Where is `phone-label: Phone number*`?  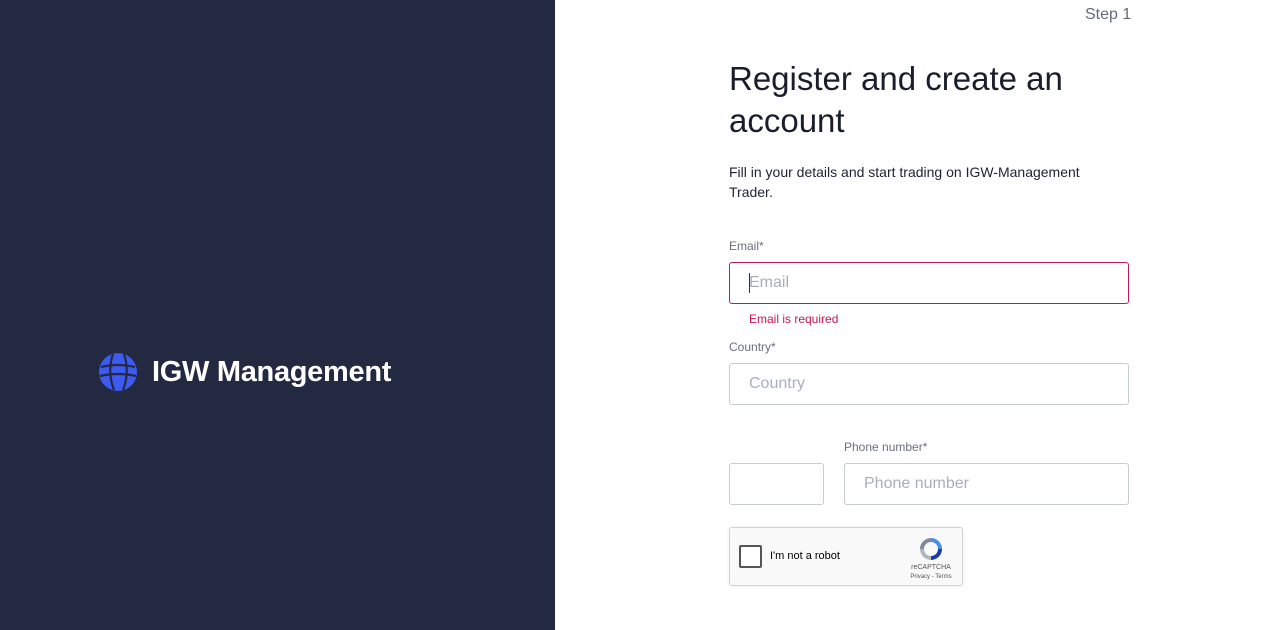
phone-label: Phone number* is located at coordinates (886, 447).